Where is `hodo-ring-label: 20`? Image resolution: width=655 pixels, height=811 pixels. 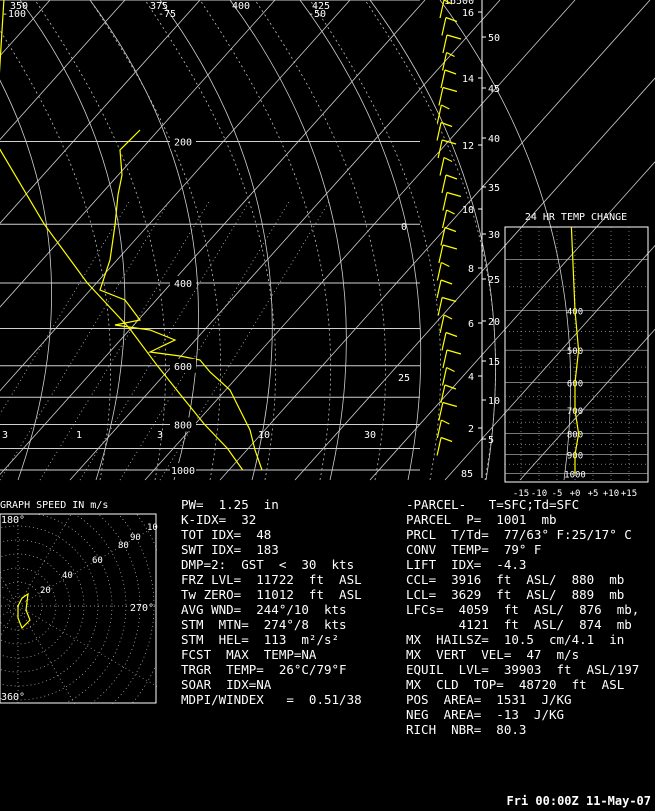 hodo-ring-label: 20 is located at coordinates (45, 591).